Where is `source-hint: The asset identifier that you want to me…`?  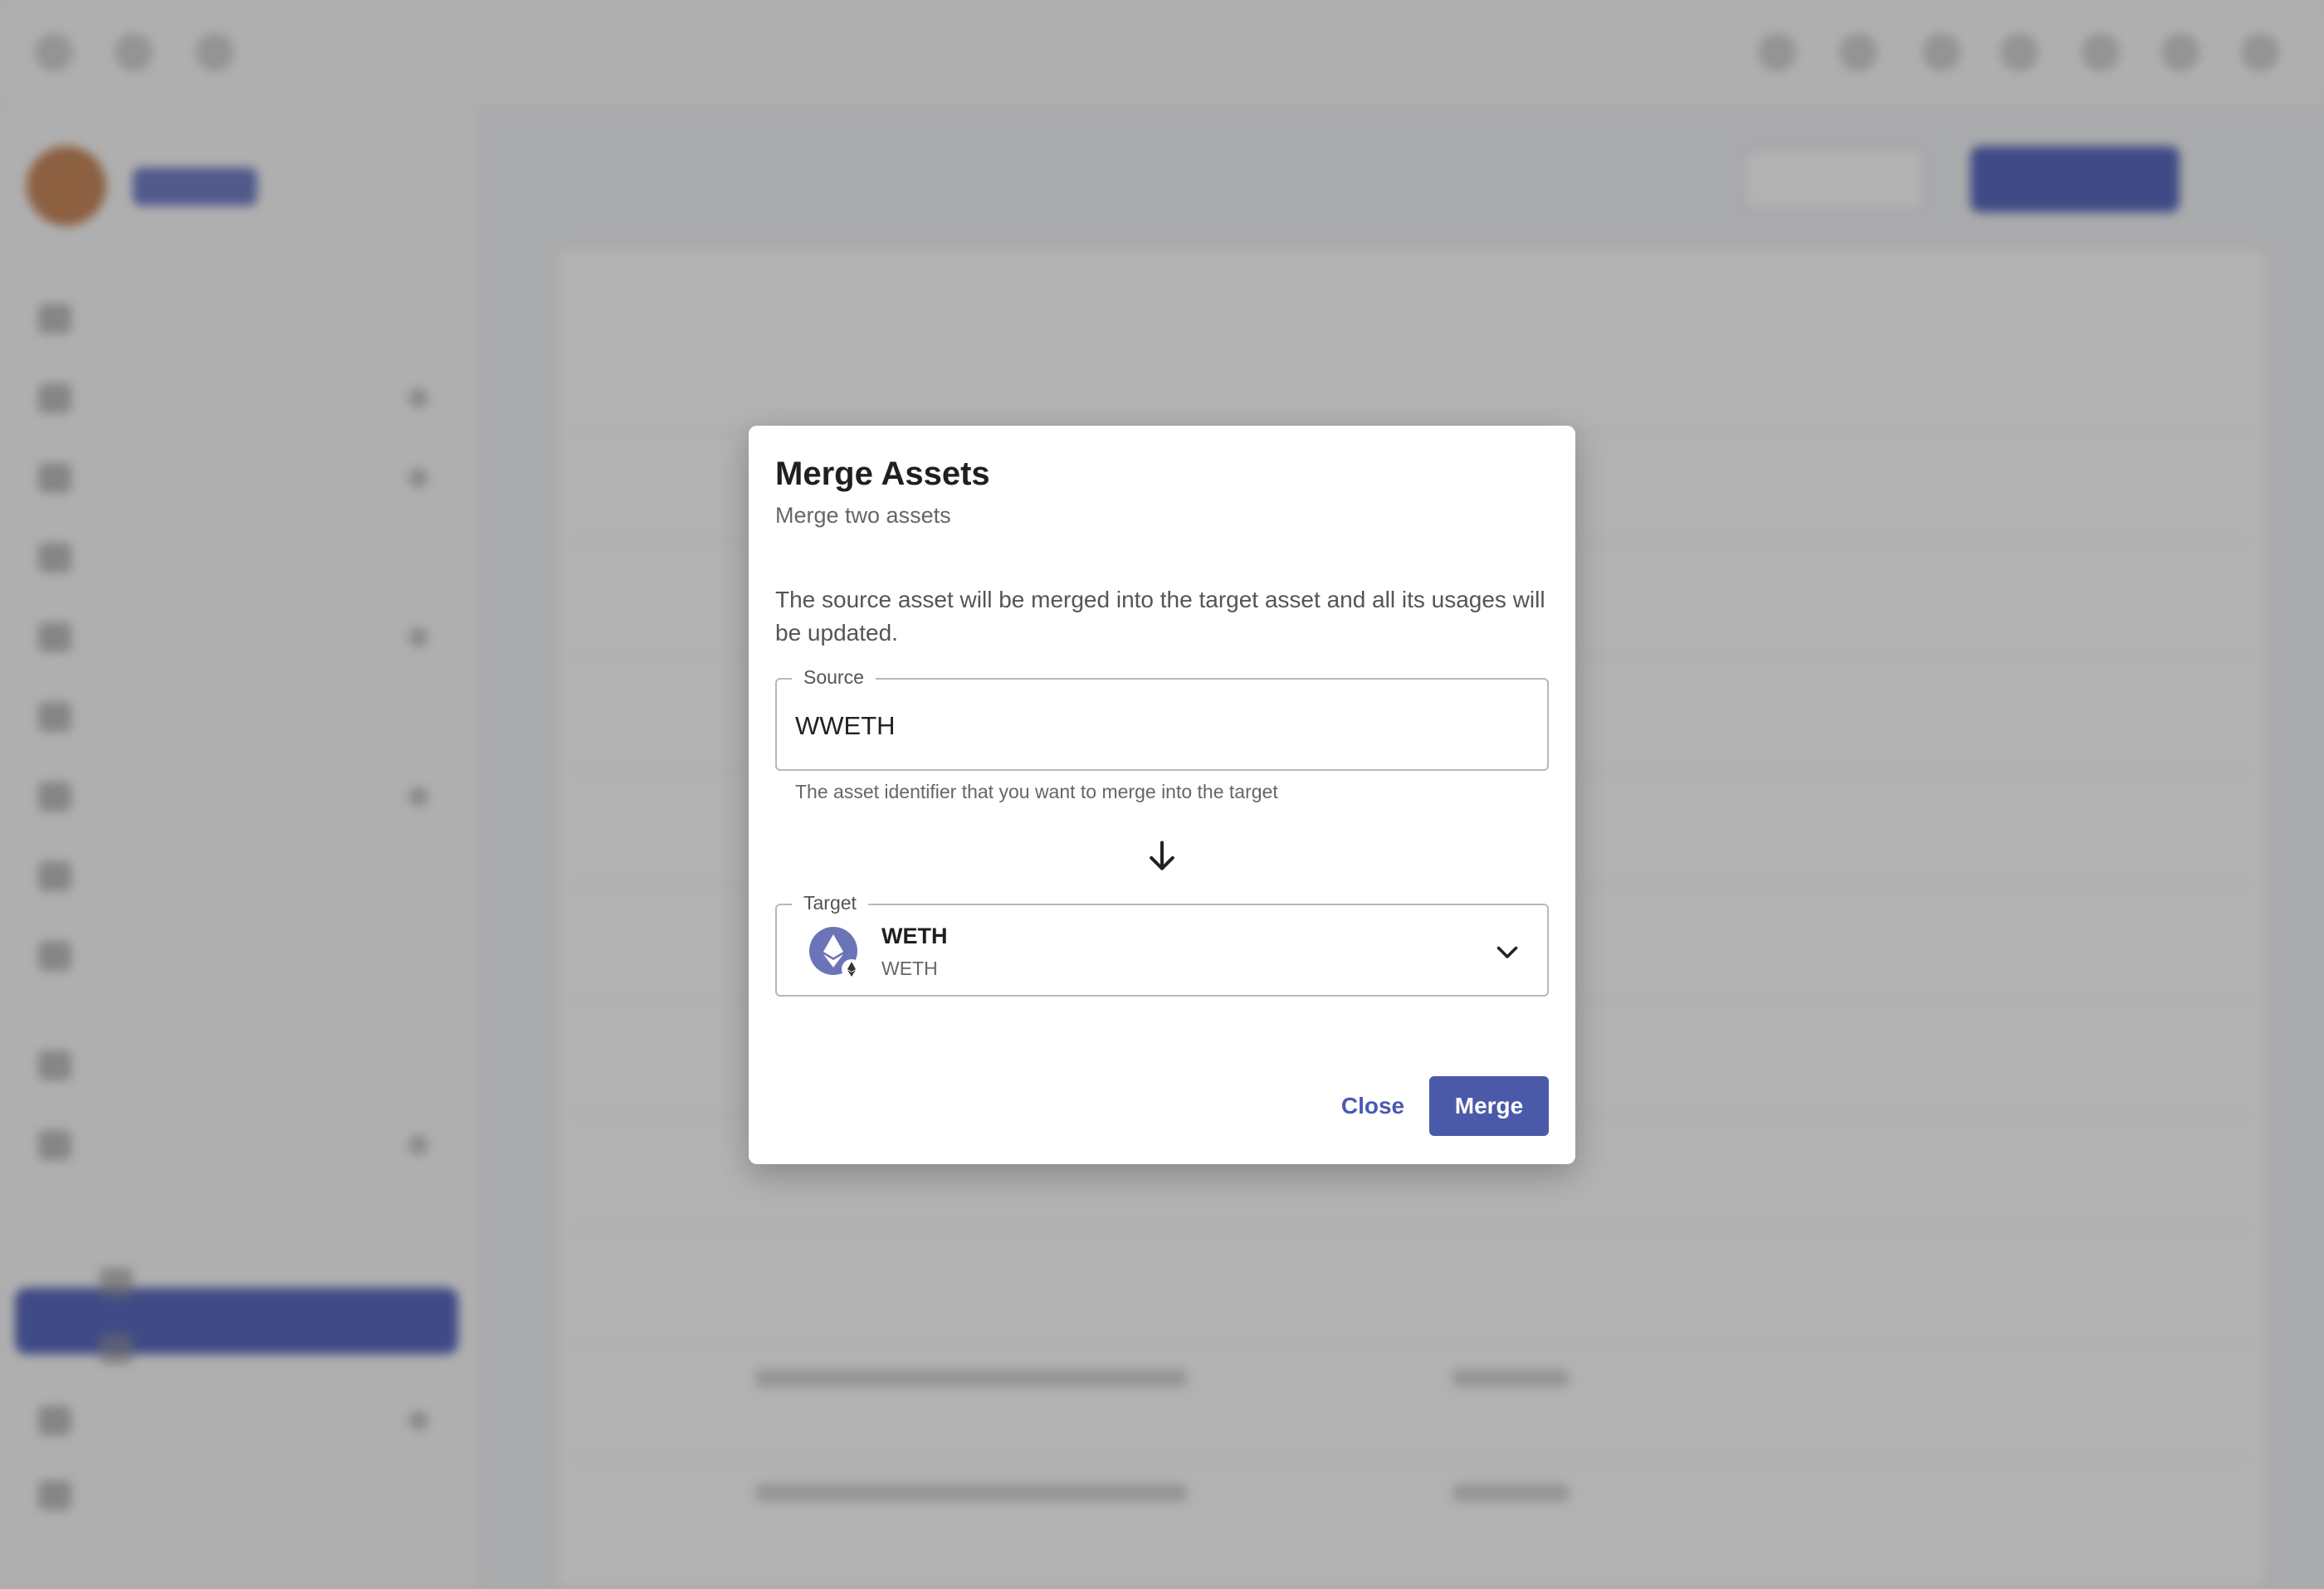 source-hint: The asset identifier that you want to me… is located at coordinates (1036, 792).